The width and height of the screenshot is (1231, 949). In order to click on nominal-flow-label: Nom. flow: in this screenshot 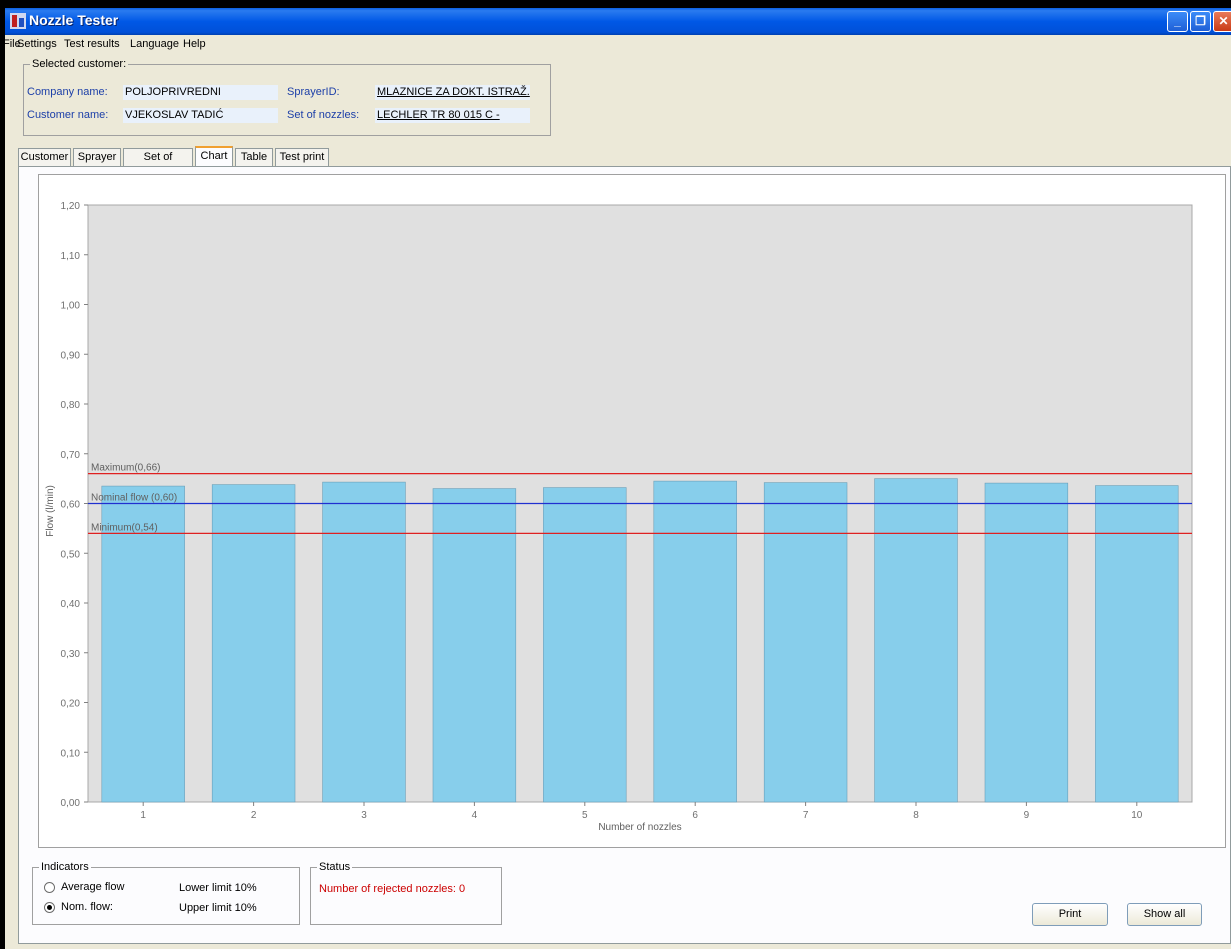, I will do `click(87, 907)`.